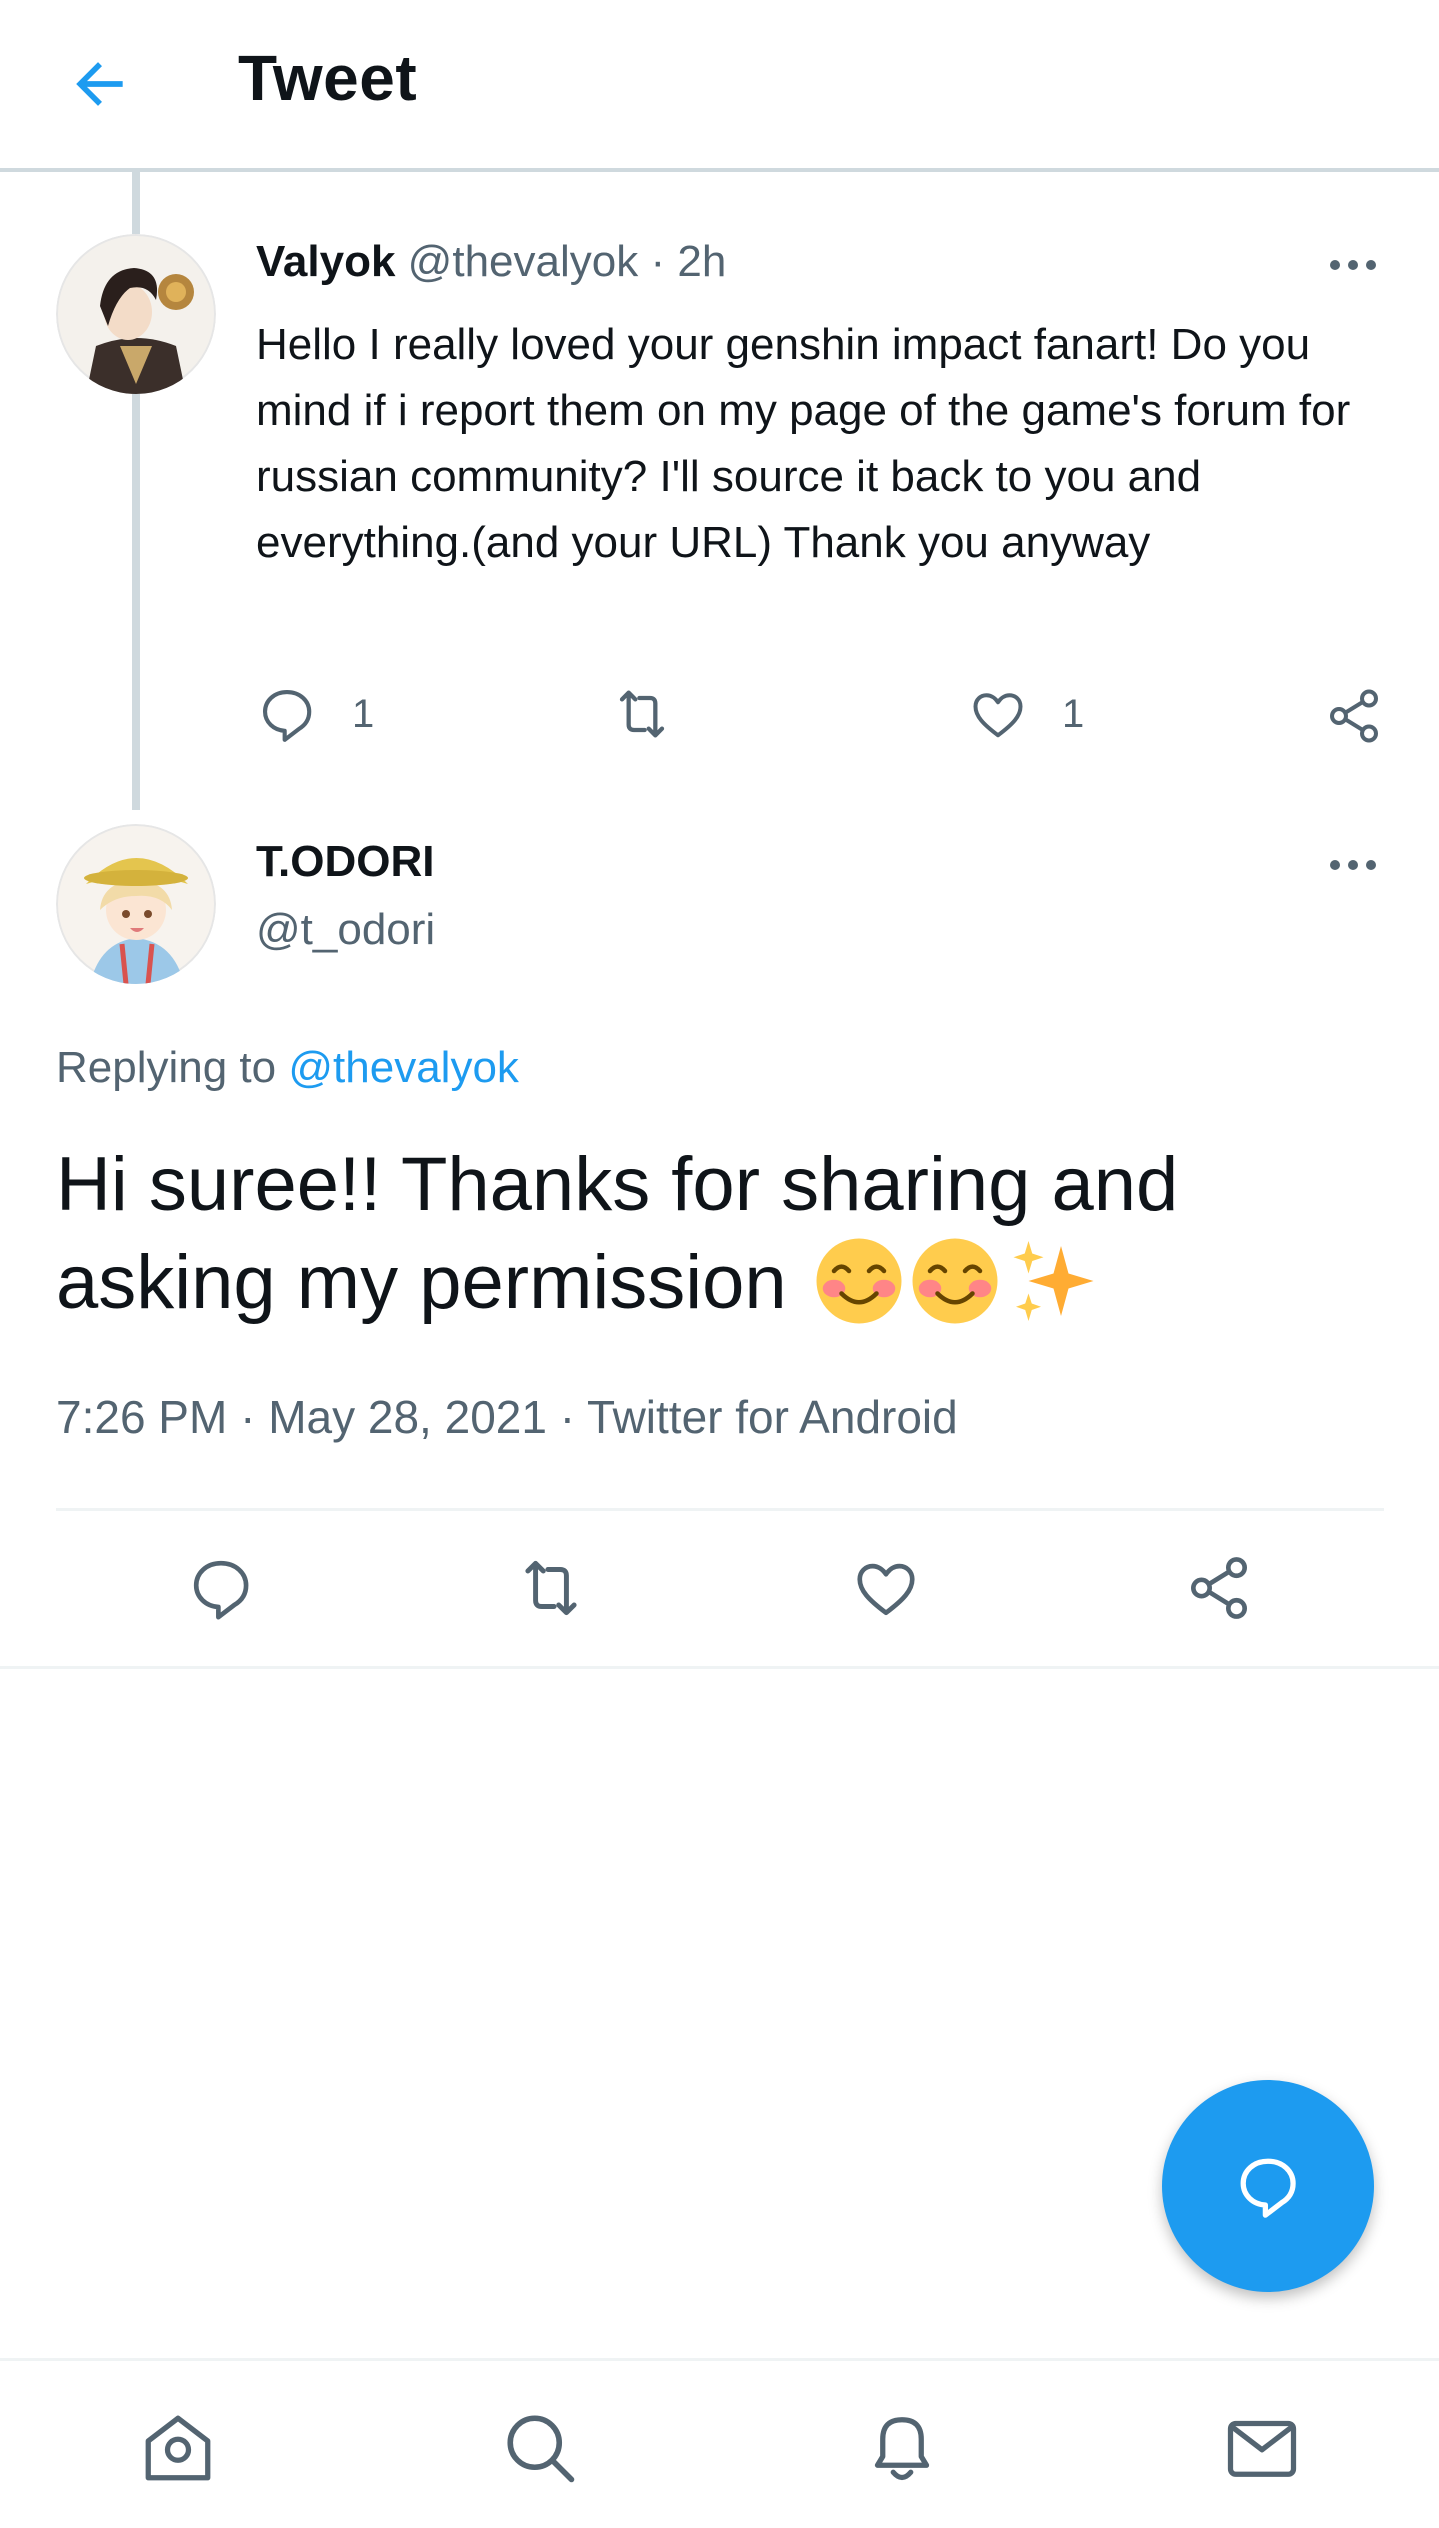 The height and width of the screenshot is (2528, 1439). I want to click on username: @thevalyok, so click(523, 261).